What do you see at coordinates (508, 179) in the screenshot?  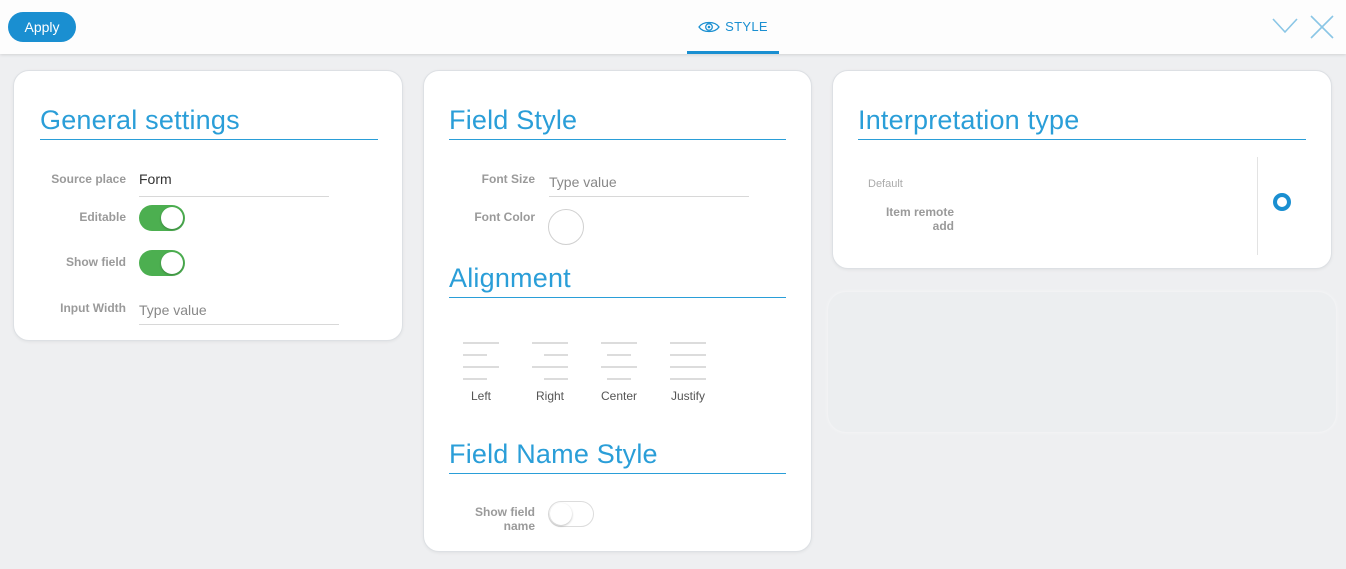 I see `font-size-label: Font Size` at bounding box center [508, 179].